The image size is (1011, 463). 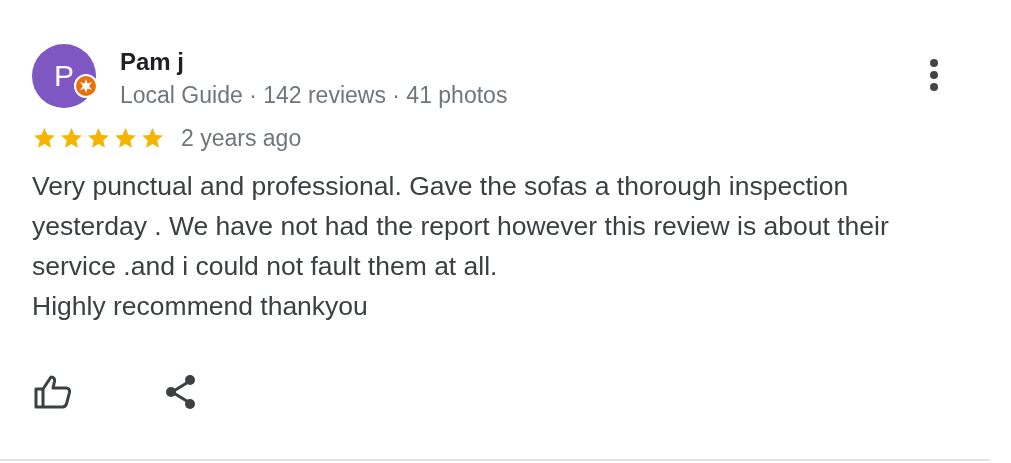 I want to click on avatar: P, so click(x=64, y=76).